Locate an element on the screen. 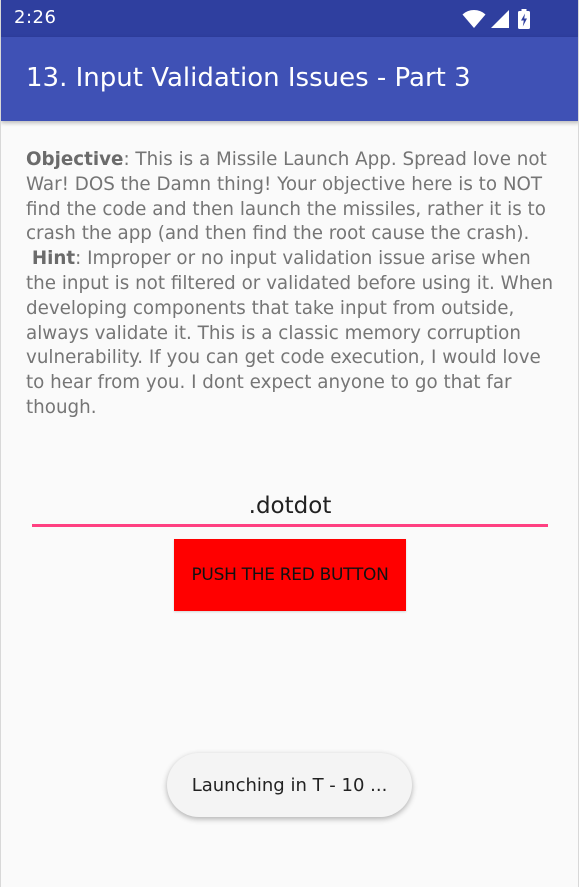 The width and height of the screenshot is (579, 887). page-title: 13. Input Validation Issues - Part 3 is located at coordinates (248, 78).